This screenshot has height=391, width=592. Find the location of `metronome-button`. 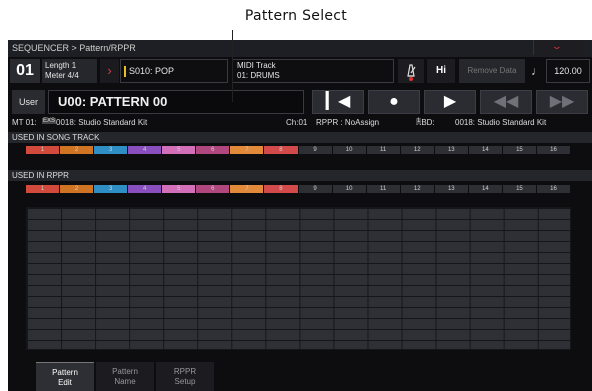

metronome-button is located at coordinates (411, 71).